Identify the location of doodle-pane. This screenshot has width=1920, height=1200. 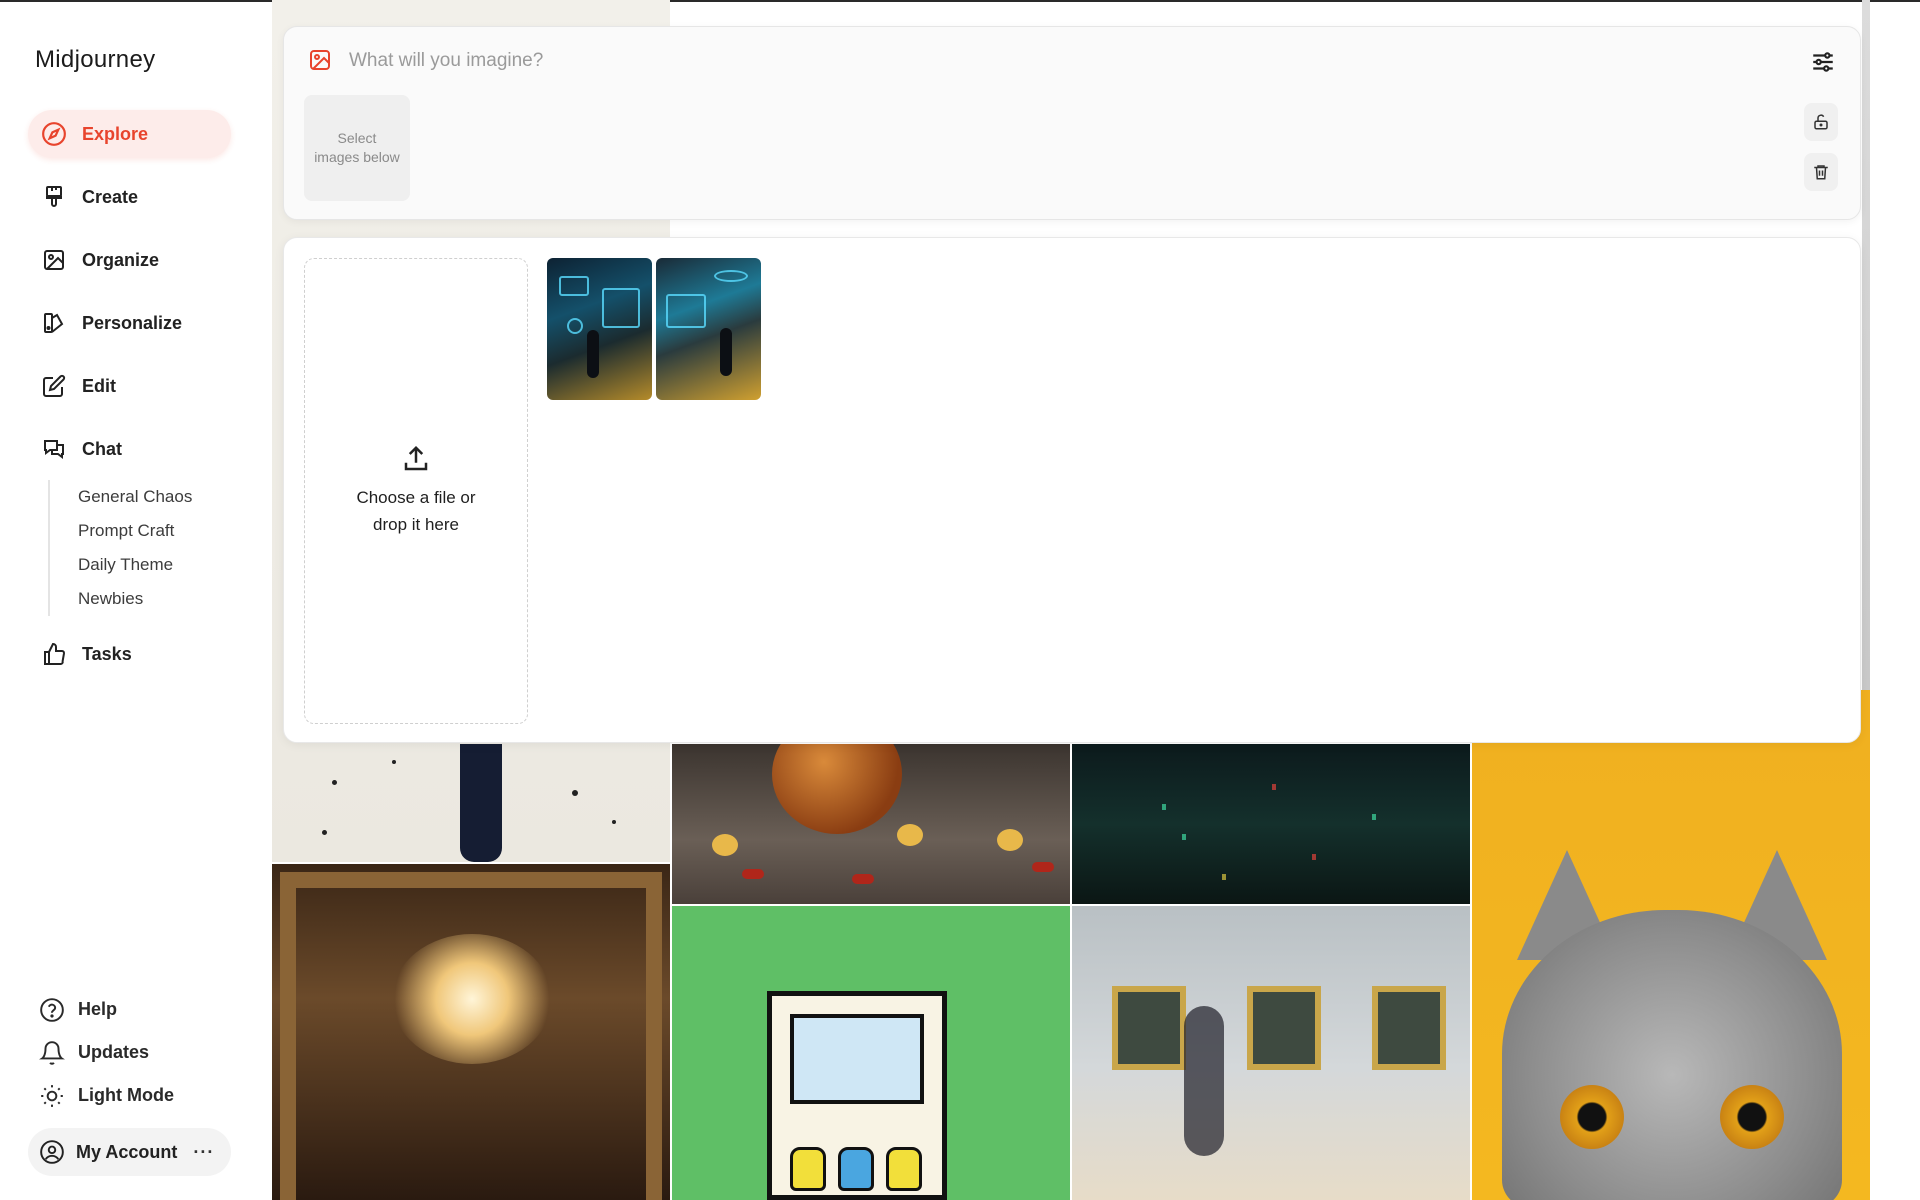
(857, 1059).